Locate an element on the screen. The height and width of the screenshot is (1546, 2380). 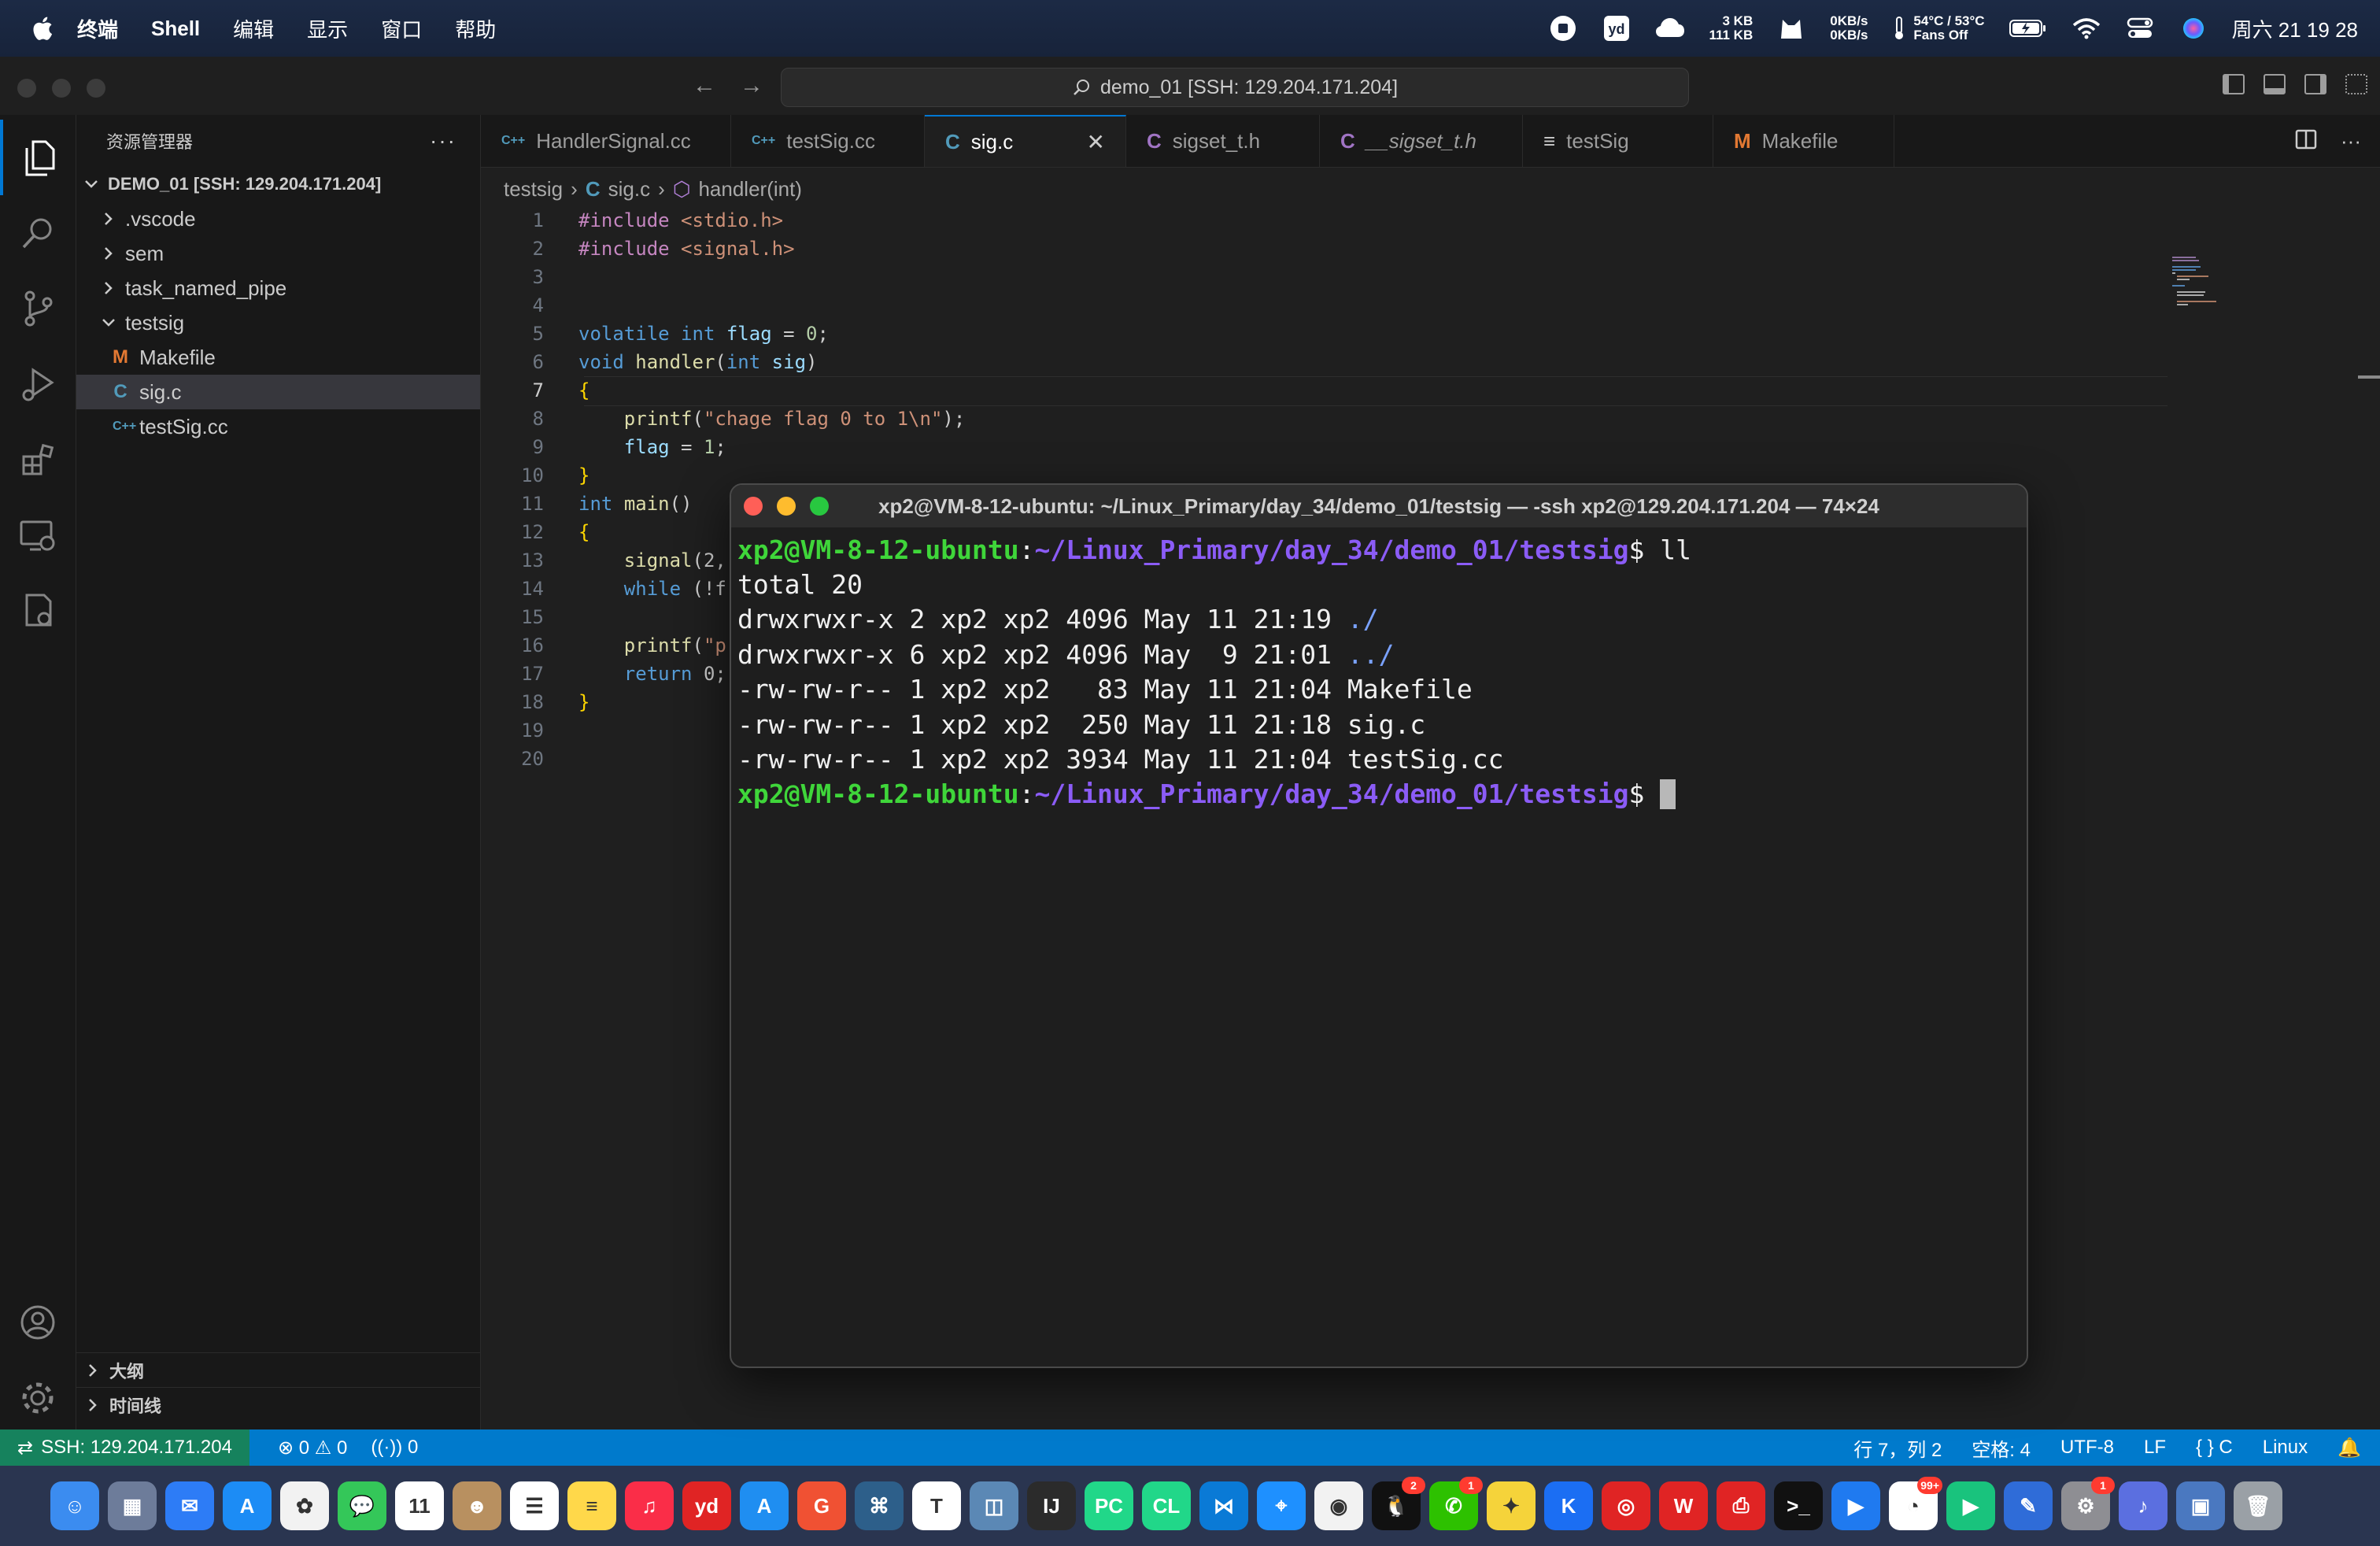
appstore-icon: A is located at coordinates (247, 1505).